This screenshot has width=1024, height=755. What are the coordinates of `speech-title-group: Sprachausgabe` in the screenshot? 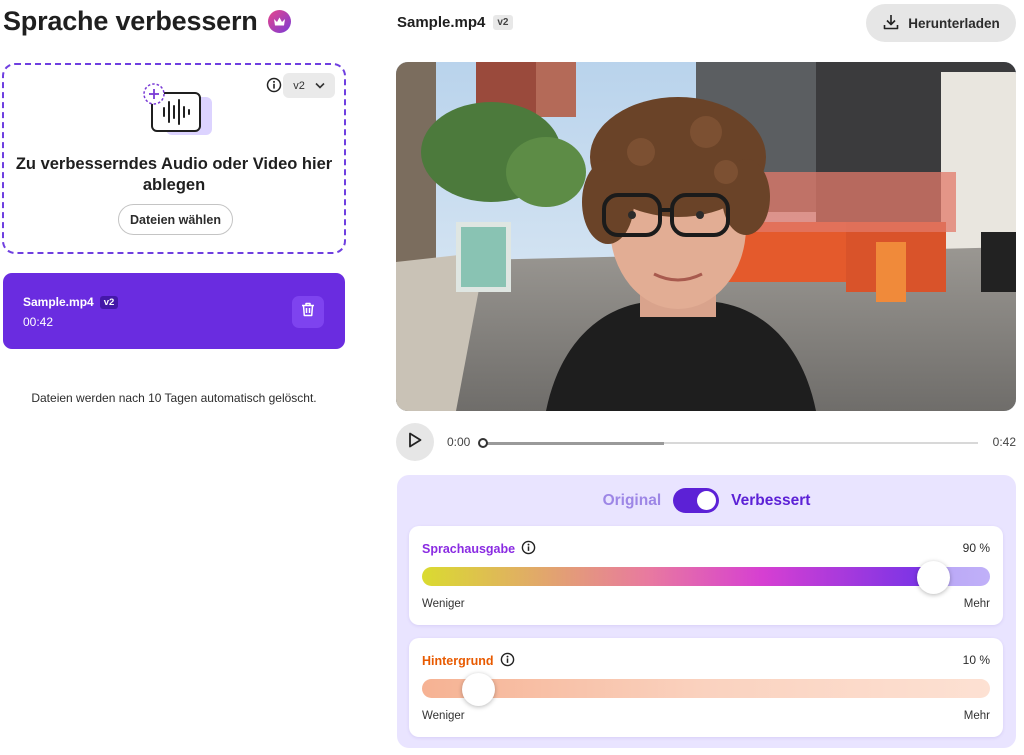 It's located at (479, 549).